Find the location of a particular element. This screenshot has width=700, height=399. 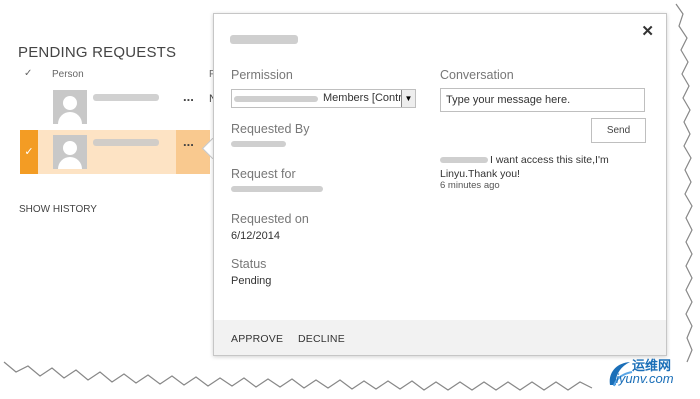

requested-on-label: Requested on is located at coordinates (270, 219).